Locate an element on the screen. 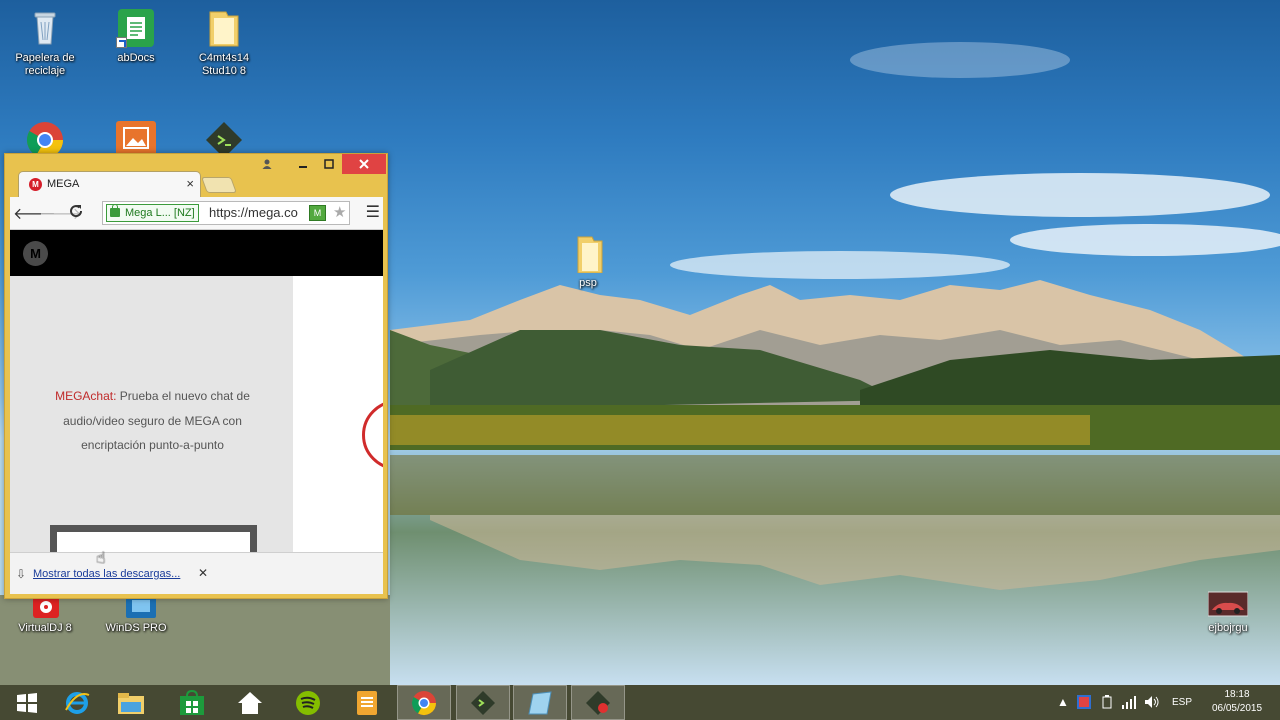 This screenshot has width=1280, height=720. winds-pro-icon is located at coordinates (136, 607).